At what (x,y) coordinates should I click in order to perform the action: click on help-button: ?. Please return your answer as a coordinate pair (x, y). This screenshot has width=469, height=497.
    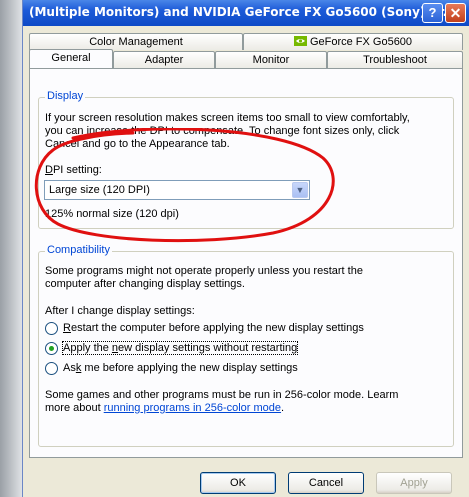
    Looking at the image, I should click on (432, 13).